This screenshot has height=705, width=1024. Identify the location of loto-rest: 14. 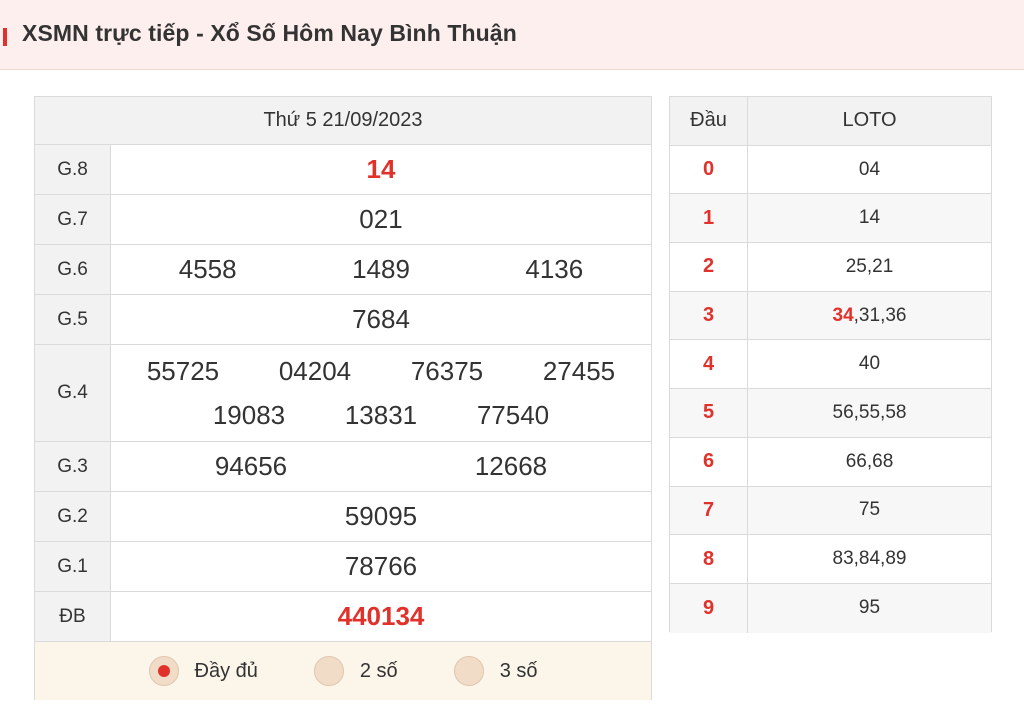
(869, 218).